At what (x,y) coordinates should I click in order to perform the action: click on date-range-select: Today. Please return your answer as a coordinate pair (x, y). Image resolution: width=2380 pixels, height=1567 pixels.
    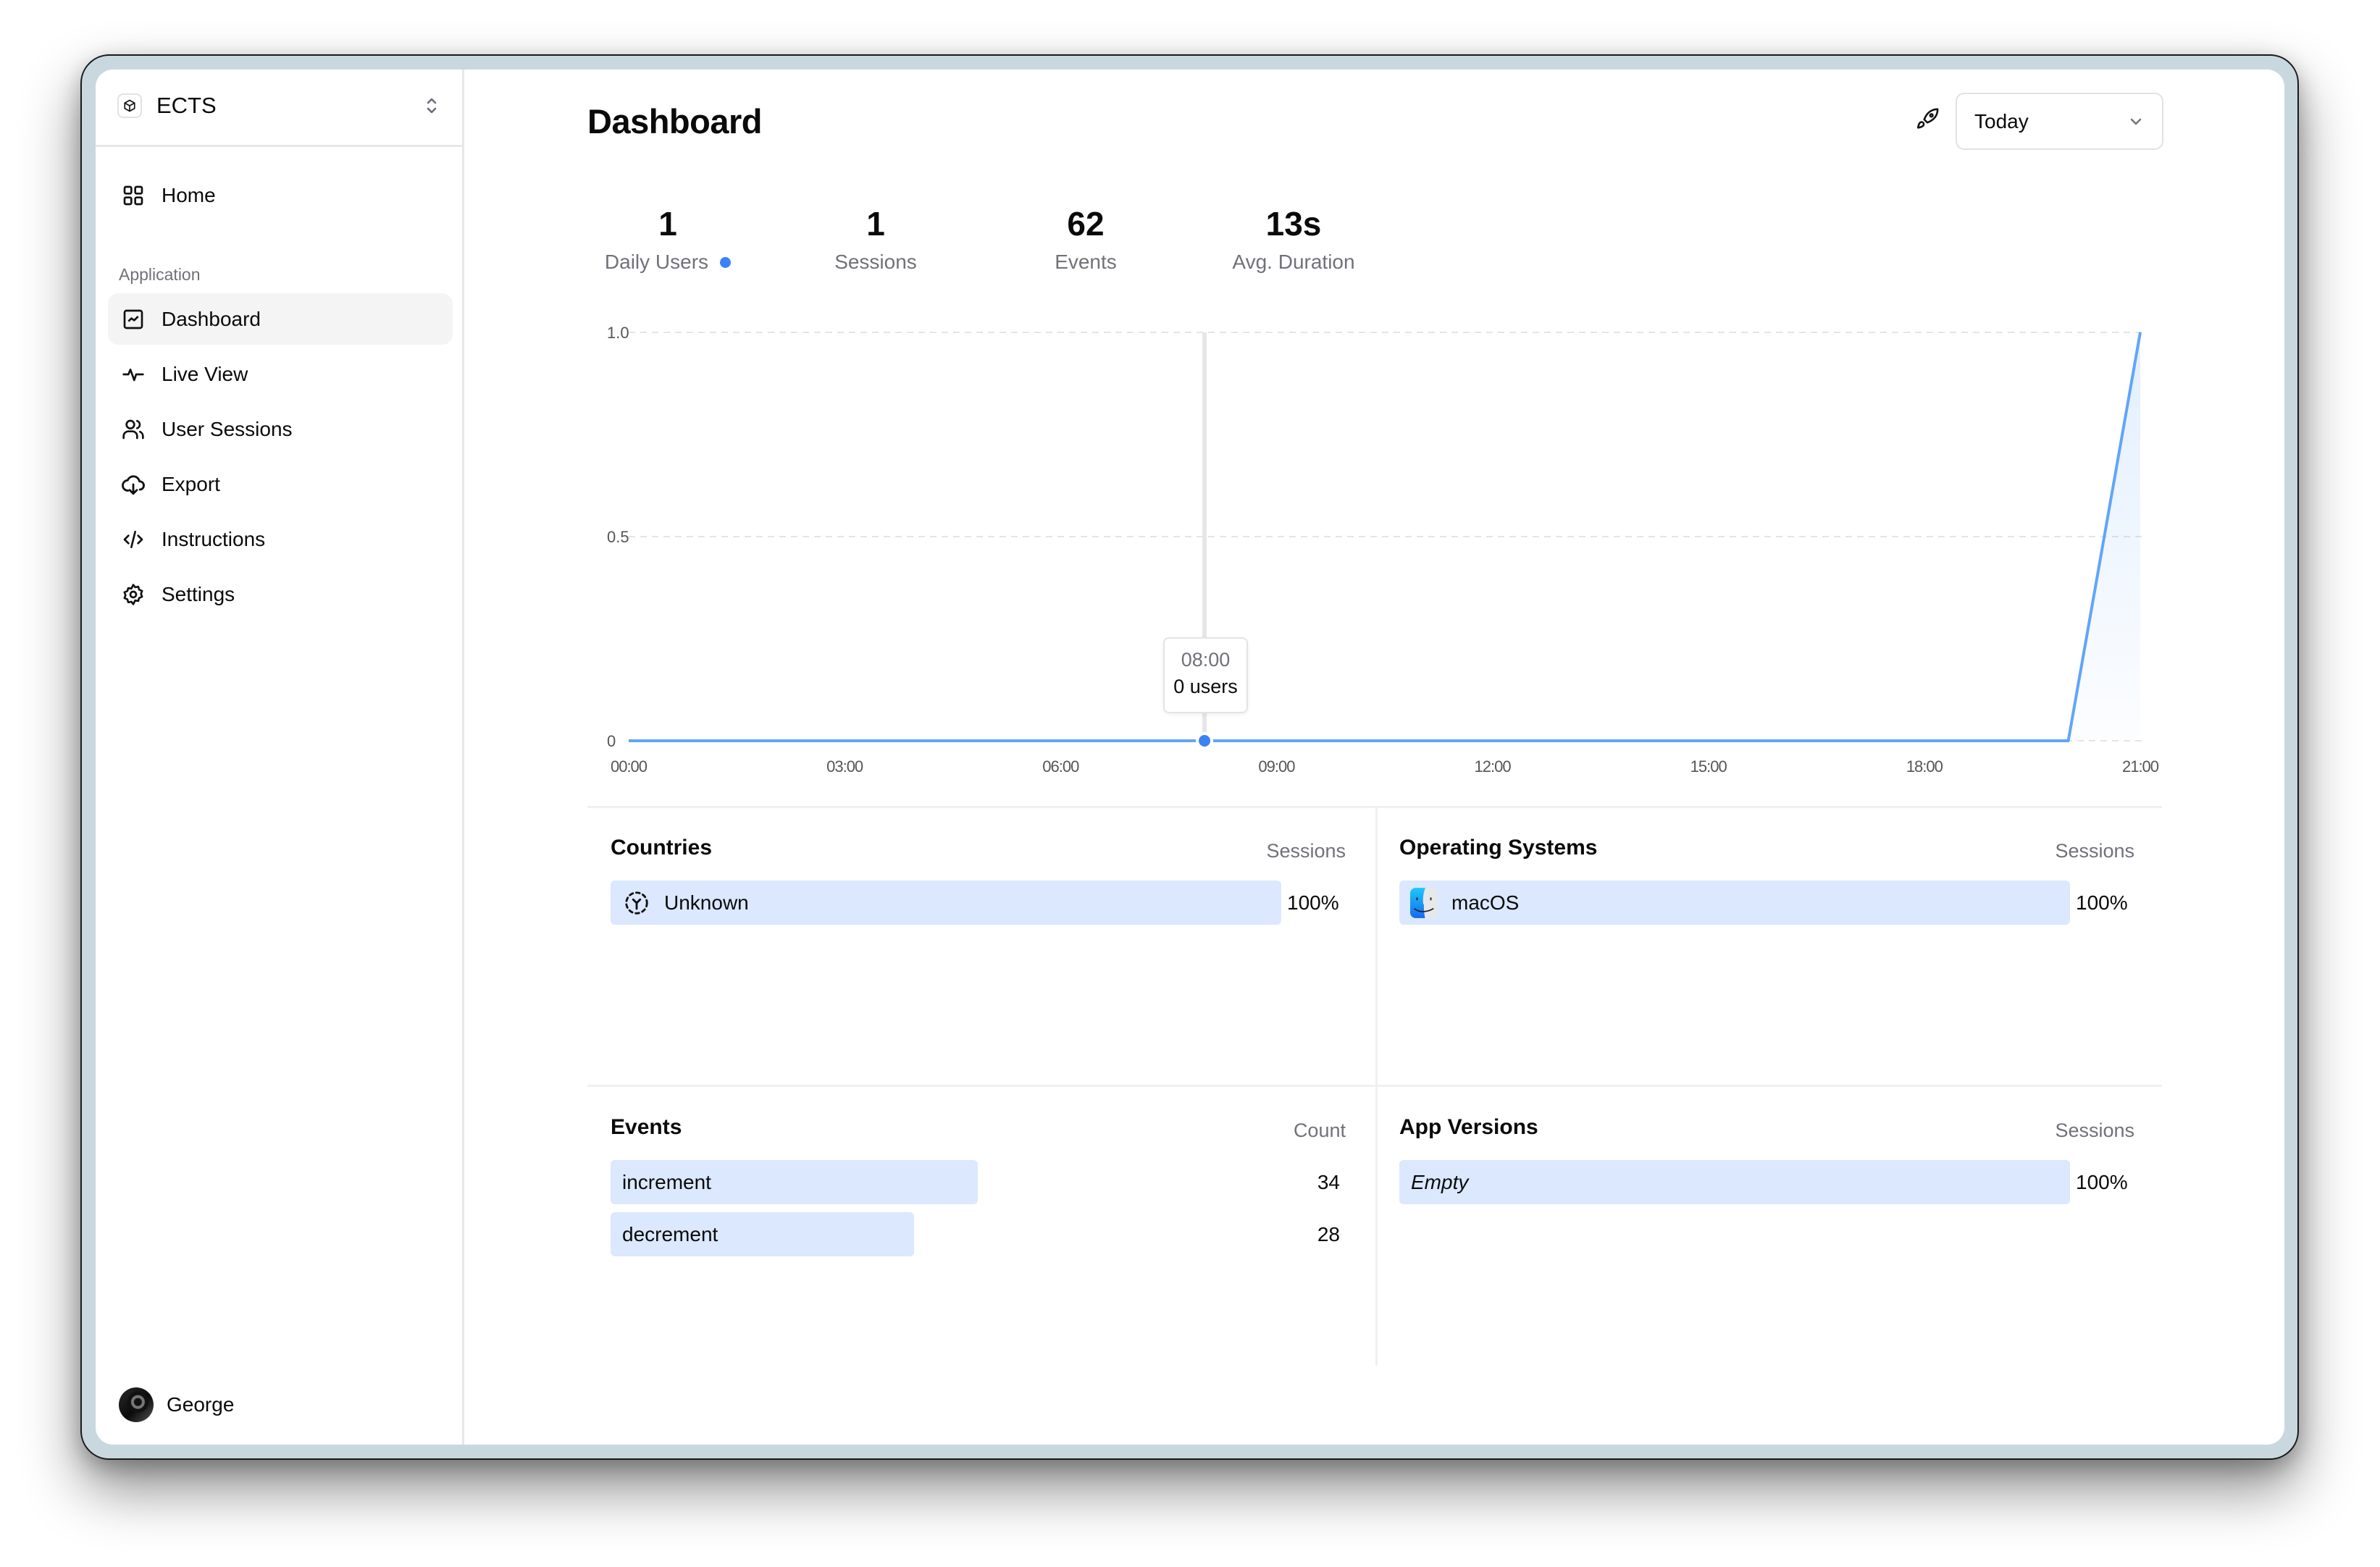
    Looking at the image, I should click on (2059, 121).